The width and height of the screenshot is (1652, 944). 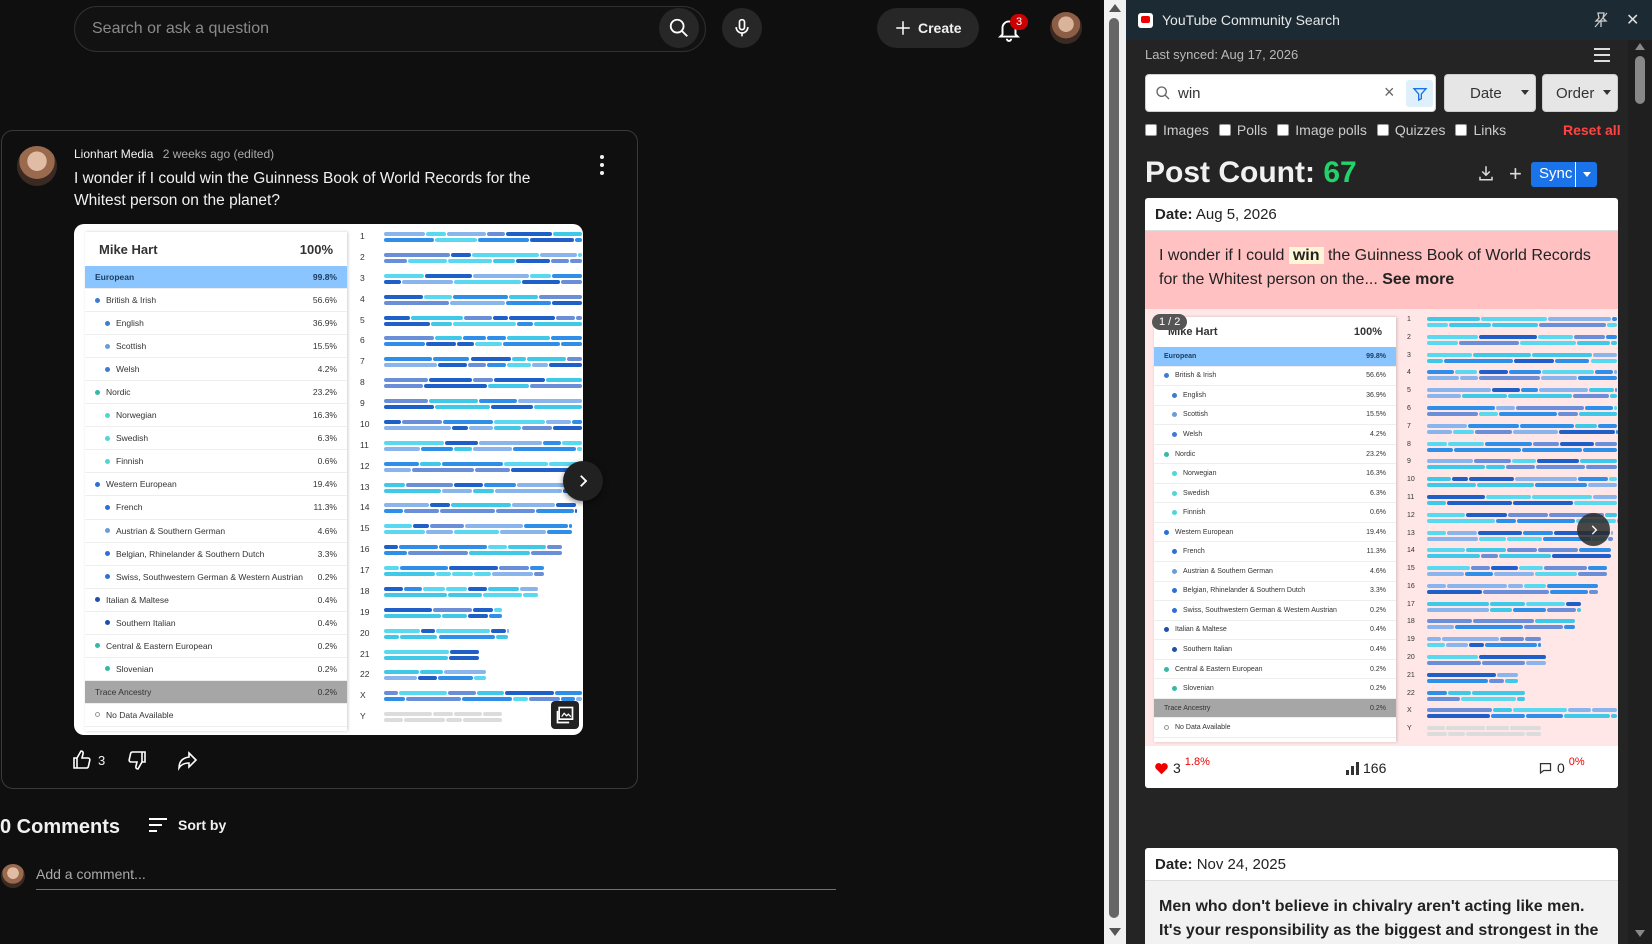 I want to click on chromosome-row: 19, so click(x=1512, y=642).